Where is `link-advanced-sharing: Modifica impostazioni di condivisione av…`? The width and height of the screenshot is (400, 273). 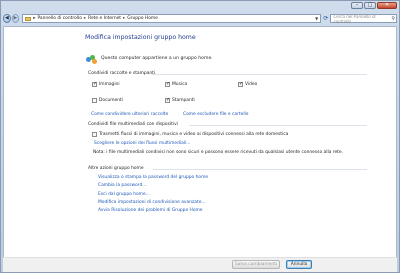 link-advanced-sharing: Modifica impostazioni di condivisione av… is located at coordinates (152, 202).